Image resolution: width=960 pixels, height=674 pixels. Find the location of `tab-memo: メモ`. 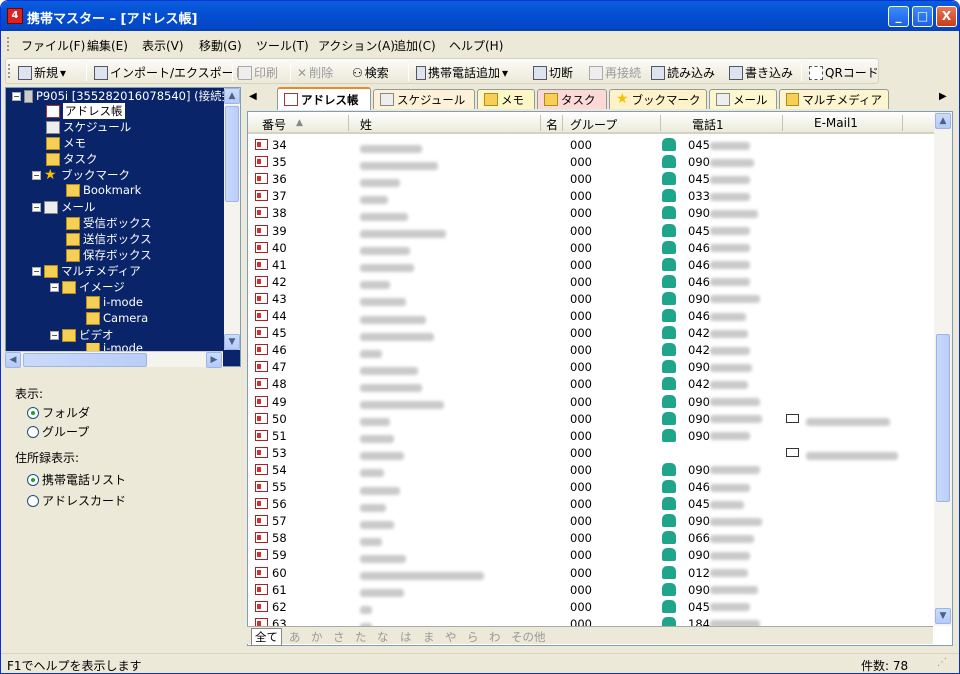

tab-memo: メモ is located at coordinates (506, 99).